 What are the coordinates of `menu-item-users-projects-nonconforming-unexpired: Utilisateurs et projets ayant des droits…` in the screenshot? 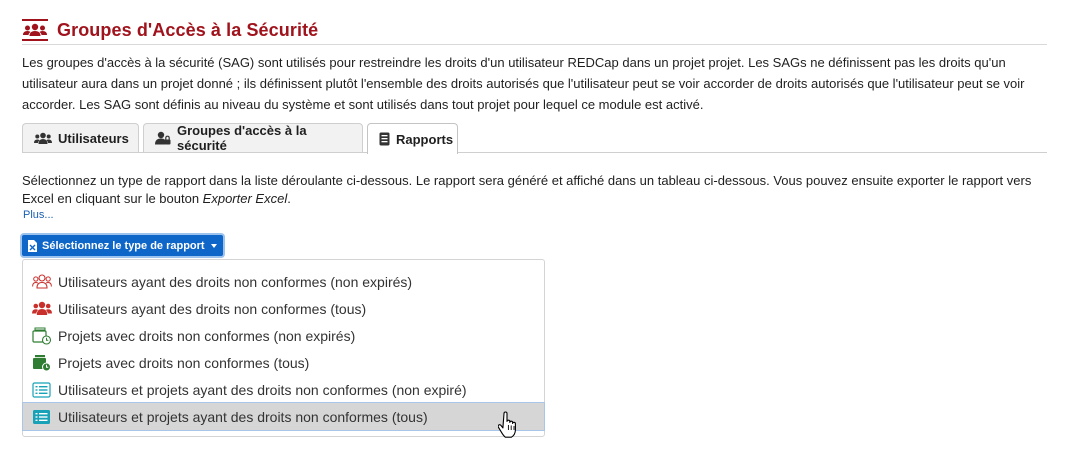 It's located at (283, 389).